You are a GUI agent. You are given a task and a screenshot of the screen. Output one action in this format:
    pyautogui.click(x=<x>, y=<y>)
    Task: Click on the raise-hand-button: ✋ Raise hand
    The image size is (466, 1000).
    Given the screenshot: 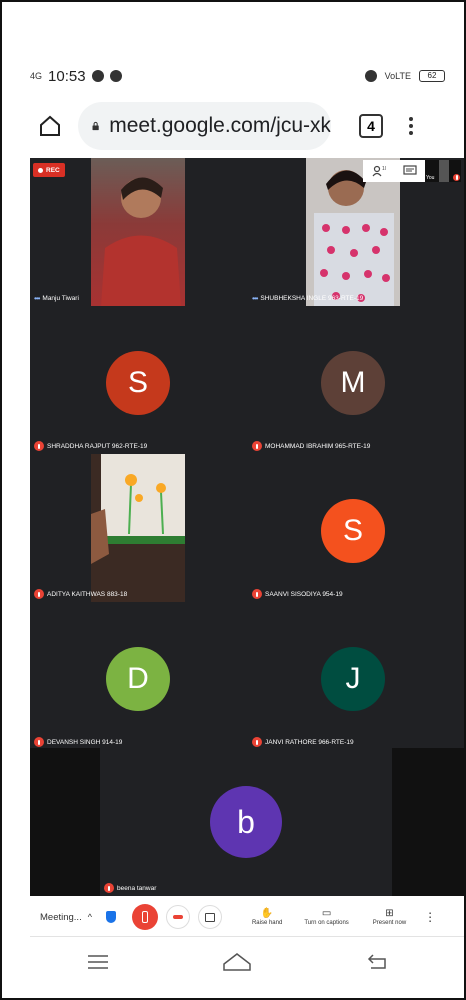 What is the action you would take?
    pyautogui.click(x=267, y=917)
    